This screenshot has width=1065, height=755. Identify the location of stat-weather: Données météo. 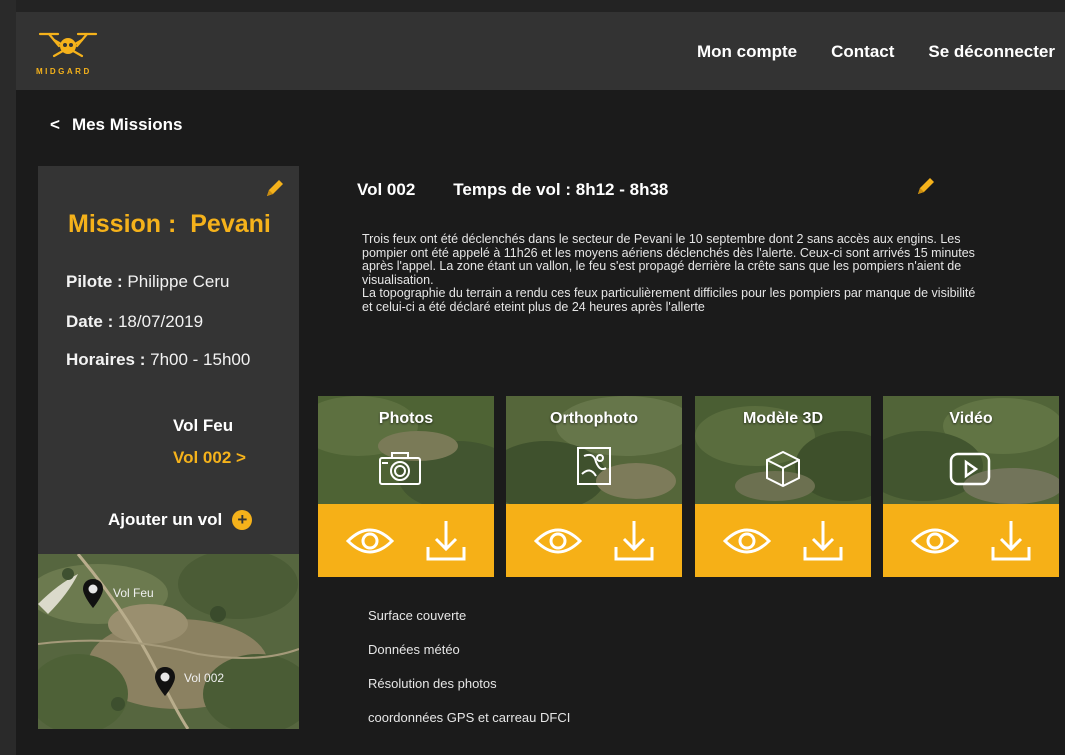
(414, 649).